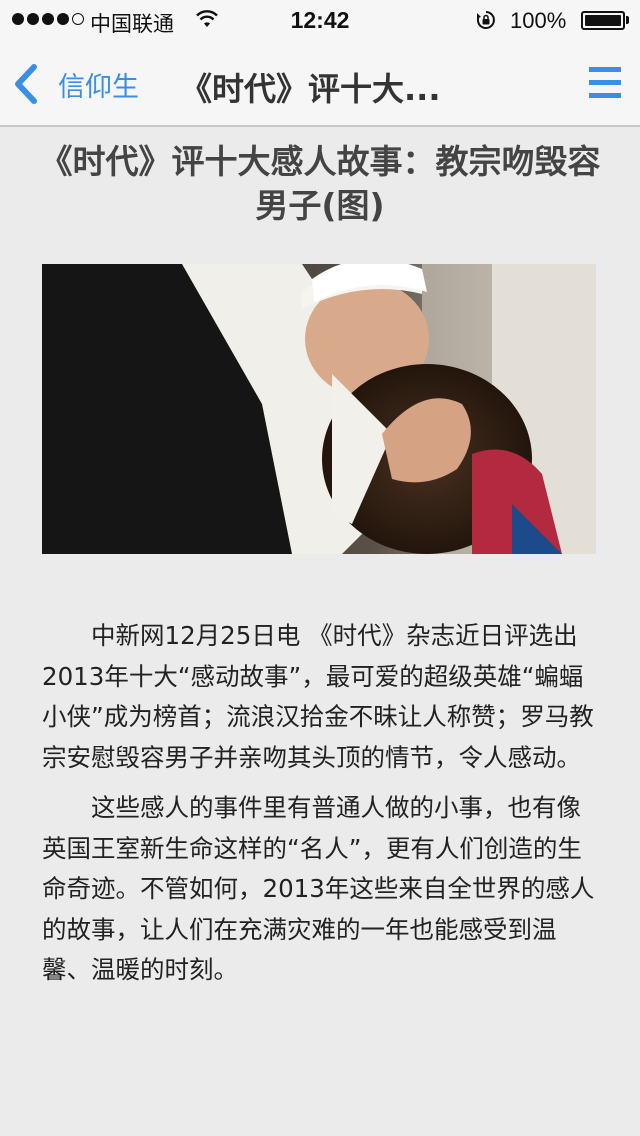 The height and width of the screenshot is (1136, 640). I want to click on status-bar: 中国联通 12:42 100%, so click(320, 20).